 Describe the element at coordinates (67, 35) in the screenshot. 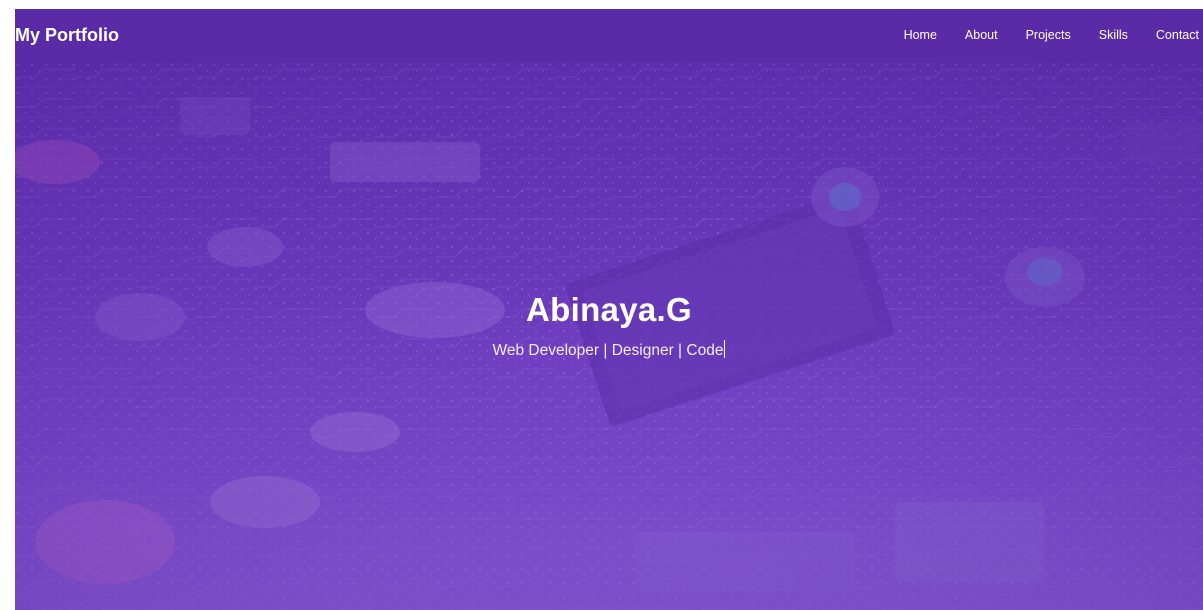

I see `brand-logo: My Portfolio` at that location.